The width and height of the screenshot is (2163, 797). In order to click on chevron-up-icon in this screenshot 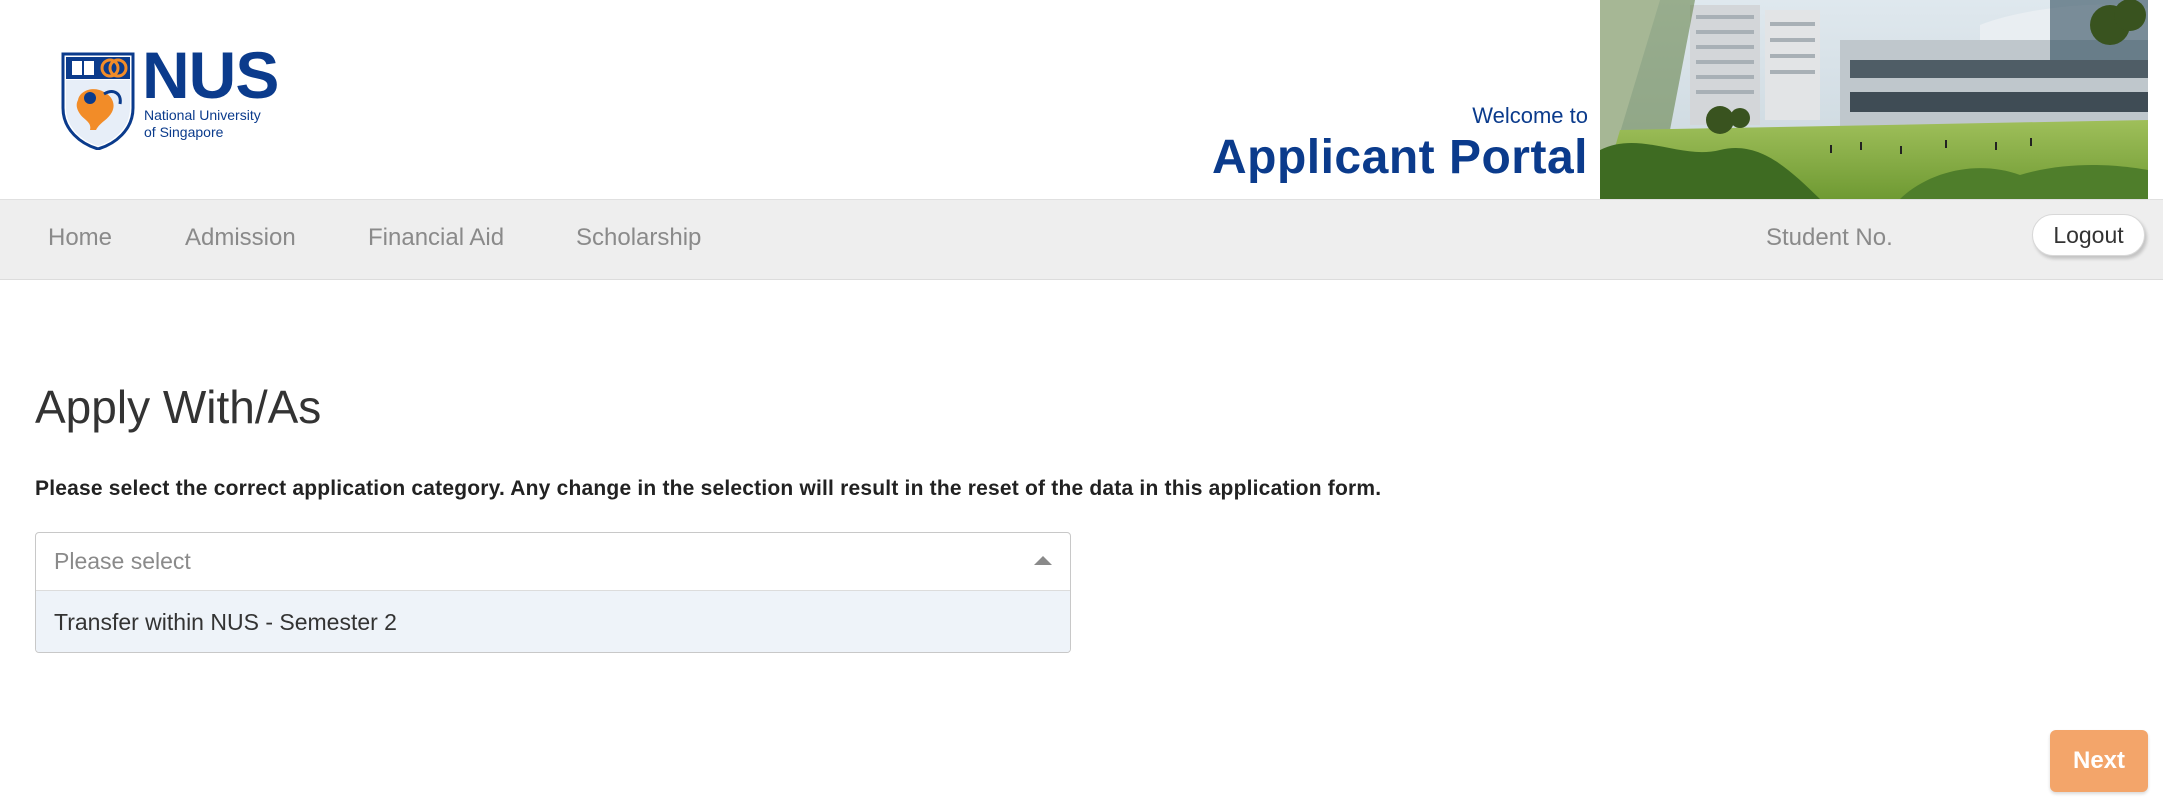, I will do `click(1043, 560)`.